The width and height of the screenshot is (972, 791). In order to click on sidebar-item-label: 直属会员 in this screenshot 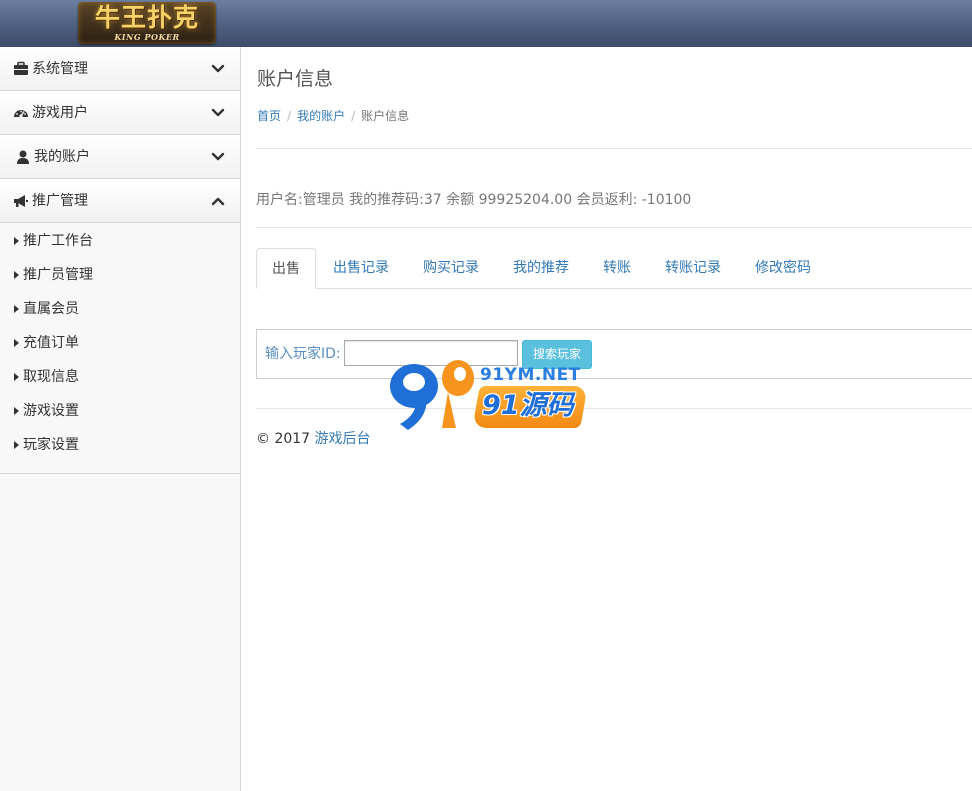, I will do `click(51, 309)`.